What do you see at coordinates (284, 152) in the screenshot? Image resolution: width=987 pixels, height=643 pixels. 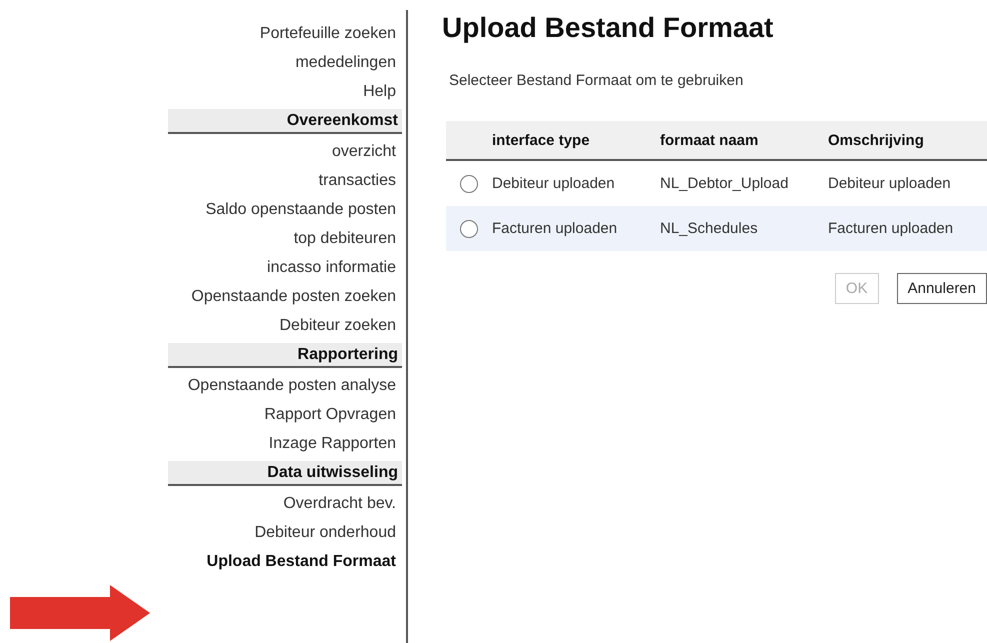 I see `sidebar-link: overzicht` at bounding box center [284, 152].